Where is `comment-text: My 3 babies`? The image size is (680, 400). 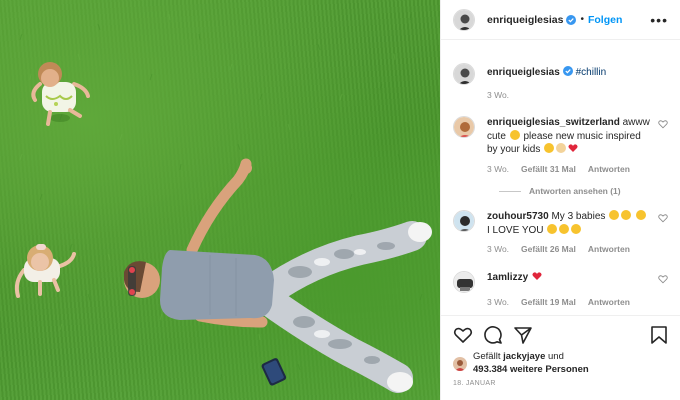
comment-text: My 3 babies is located at coordinates (578, 216).